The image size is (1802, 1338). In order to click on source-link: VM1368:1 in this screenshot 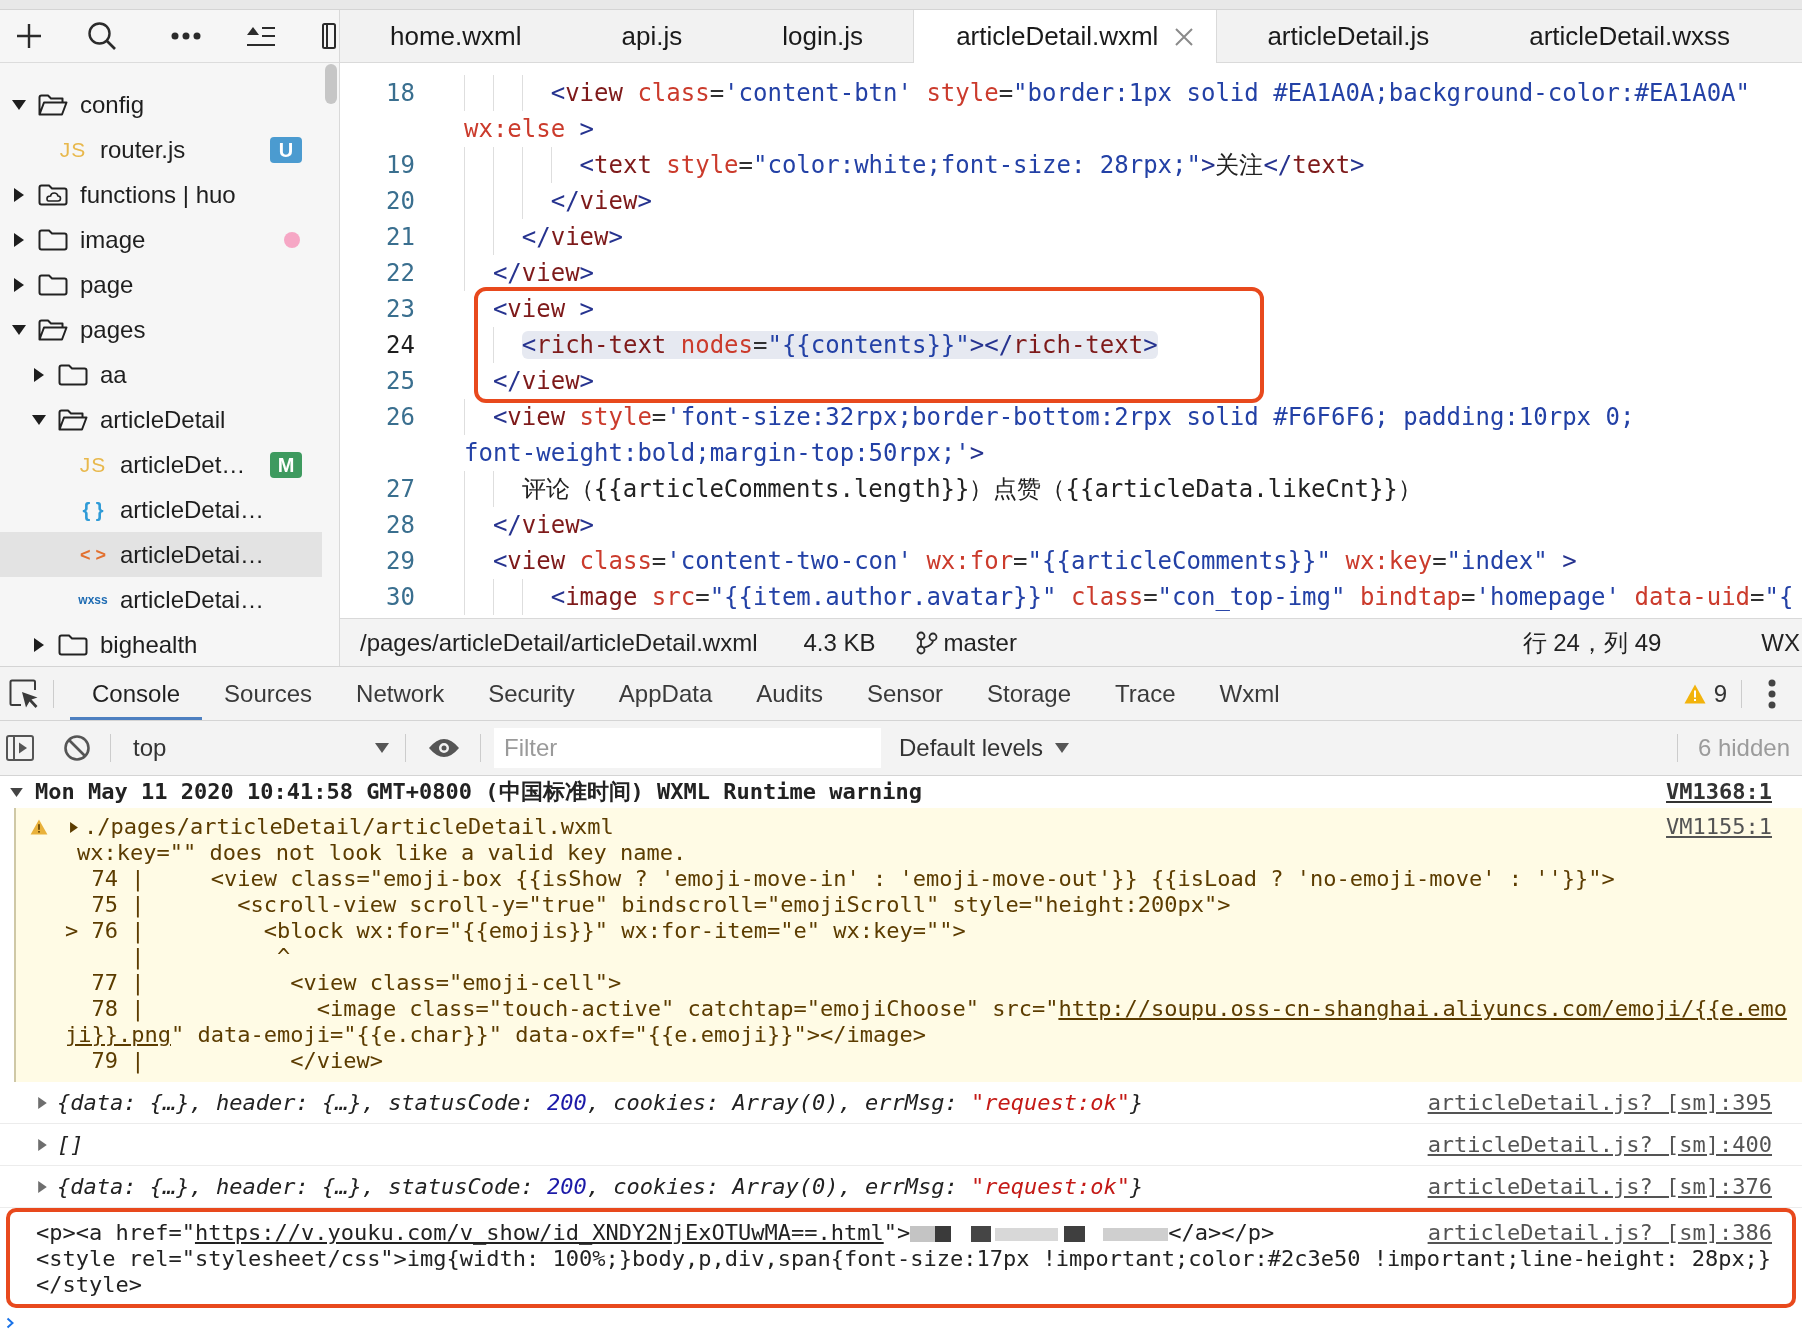, I will do `click(1719, 792)`.